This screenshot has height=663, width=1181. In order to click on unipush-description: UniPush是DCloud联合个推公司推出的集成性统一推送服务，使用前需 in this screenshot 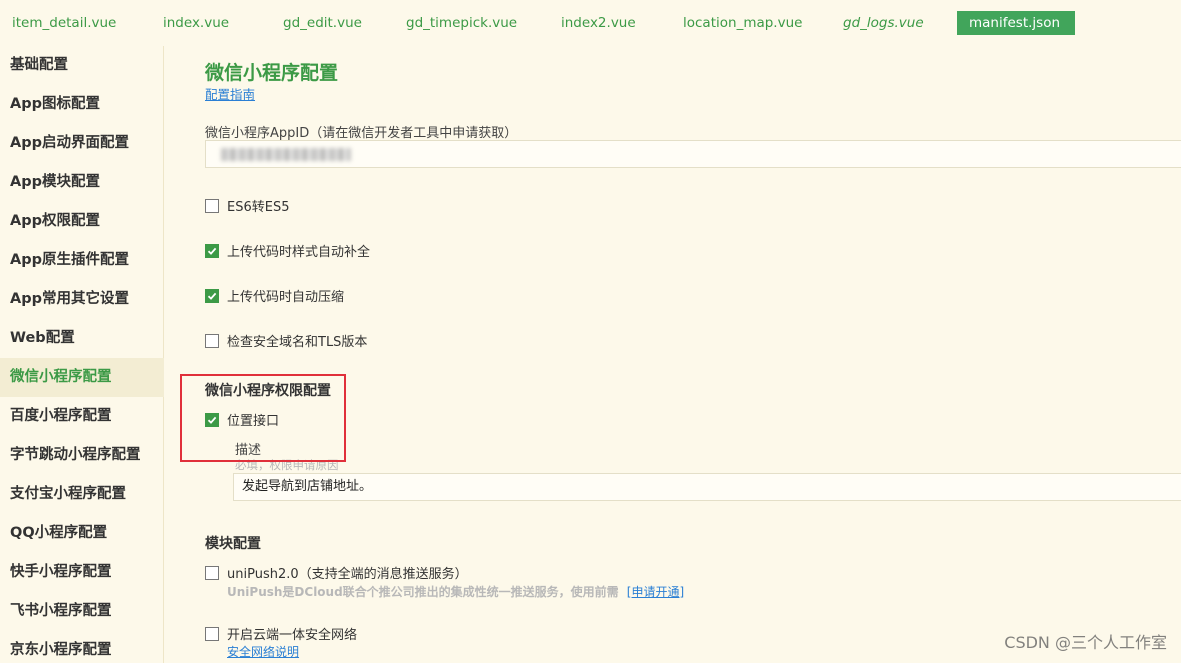, I will do `click(423, 592)`.